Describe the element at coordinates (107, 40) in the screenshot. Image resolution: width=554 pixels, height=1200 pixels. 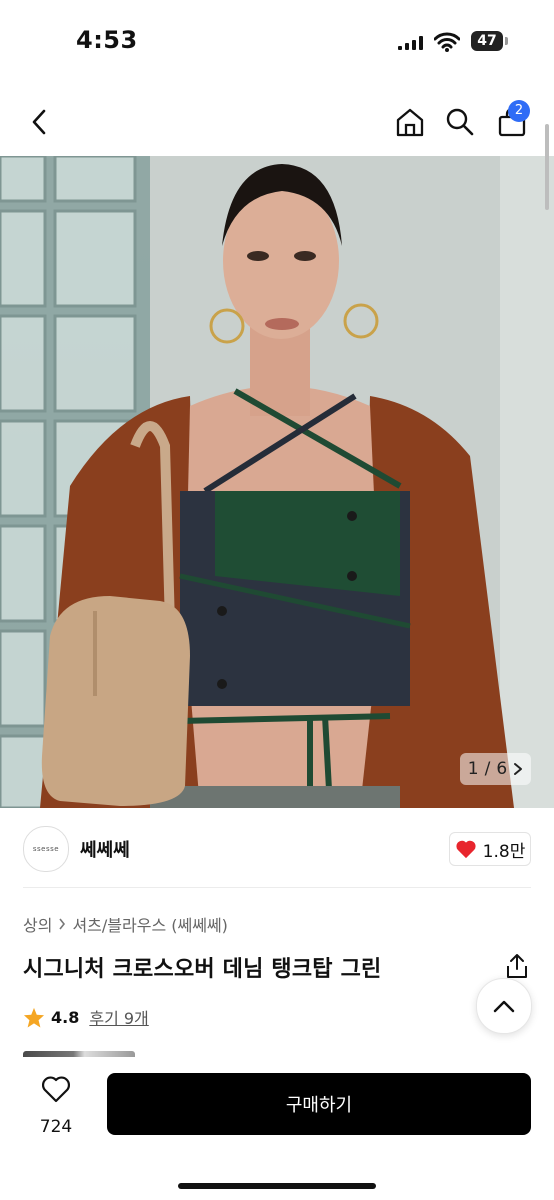
I see `status-time: 4:53` at that location.